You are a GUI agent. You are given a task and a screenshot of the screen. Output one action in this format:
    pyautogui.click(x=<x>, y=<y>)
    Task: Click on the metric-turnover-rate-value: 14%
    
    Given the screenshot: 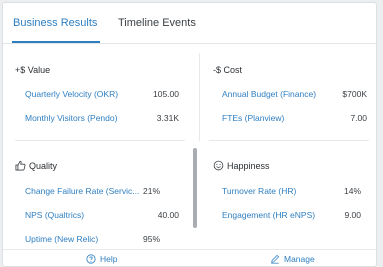 What is the action you would take?
    pyautogui.click(x=352, y=191)
    